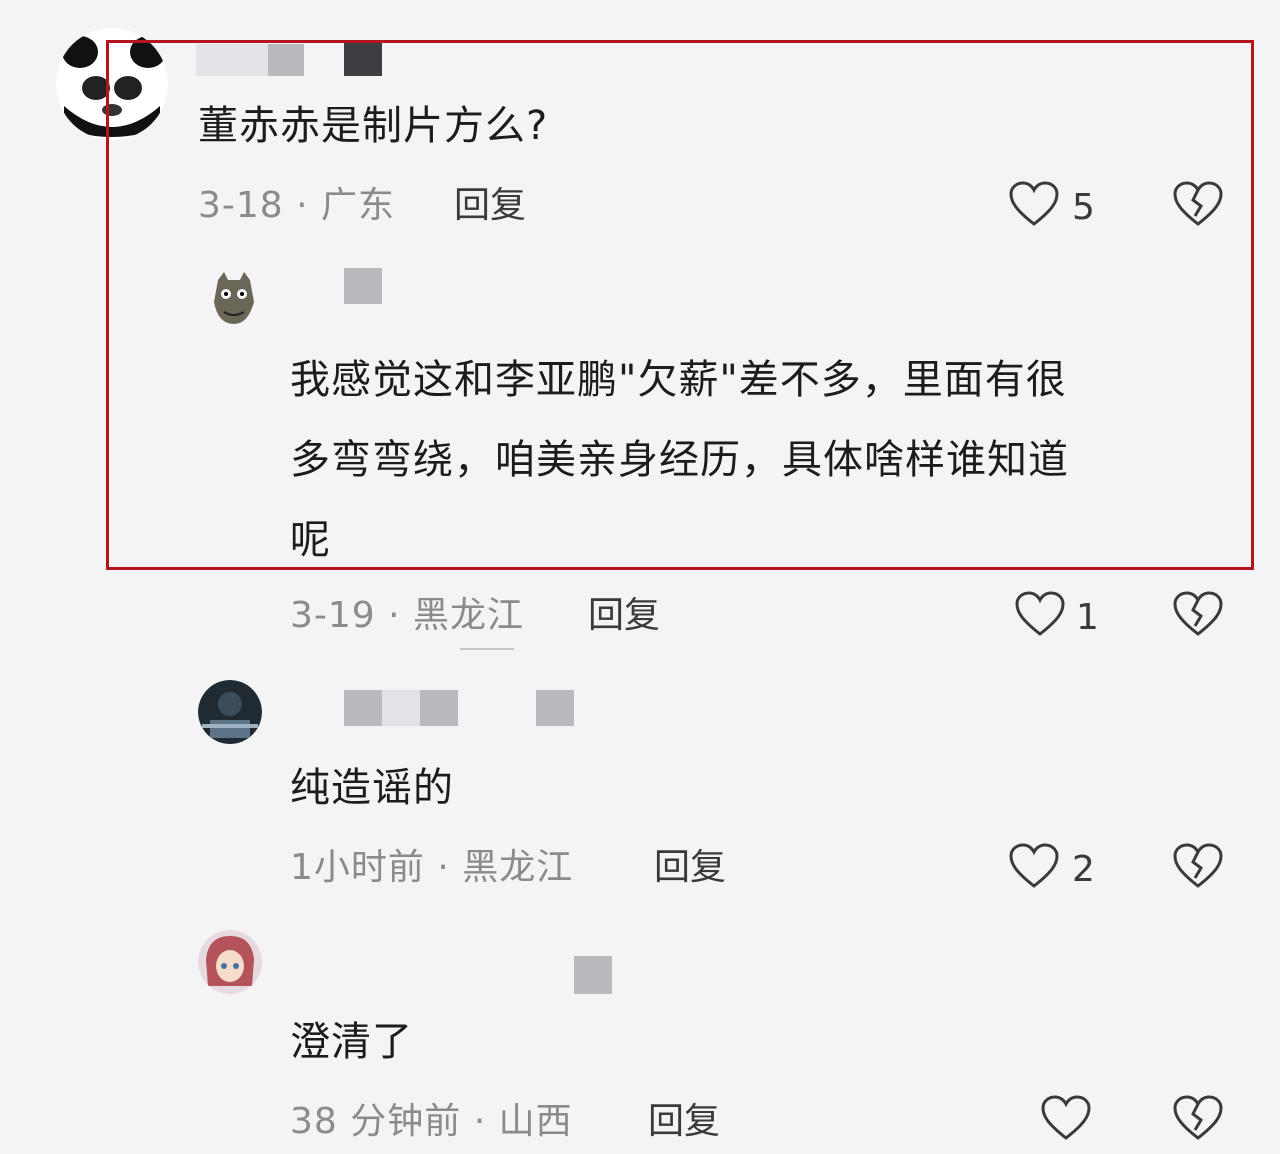  What do you see at coordinates (432, 867) in the screenshot?
I see `comment-meta: 1小时前 · 黑龙江` at bounding box center [432, 867].